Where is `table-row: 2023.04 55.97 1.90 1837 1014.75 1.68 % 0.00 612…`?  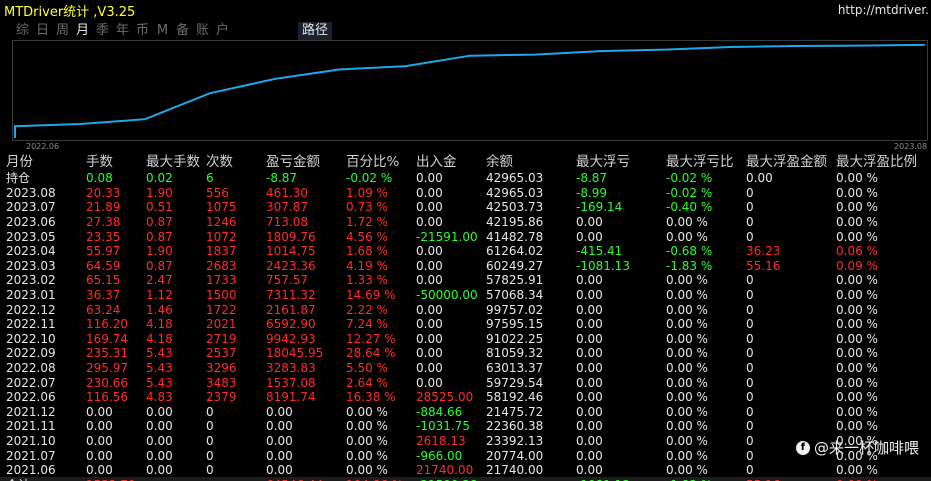
table-row: 2023.04 55.97 1.90 1837 1014.75 1.68 % 0.00 612… is located at coordinates (465, 251).